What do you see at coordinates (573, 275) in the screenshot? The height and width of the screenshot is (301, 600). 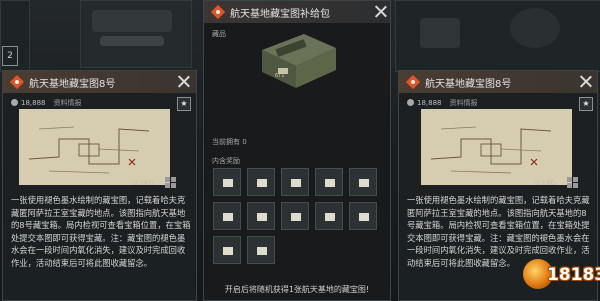 I see `watermark-text: 18183` at bounding box center [573, 275].